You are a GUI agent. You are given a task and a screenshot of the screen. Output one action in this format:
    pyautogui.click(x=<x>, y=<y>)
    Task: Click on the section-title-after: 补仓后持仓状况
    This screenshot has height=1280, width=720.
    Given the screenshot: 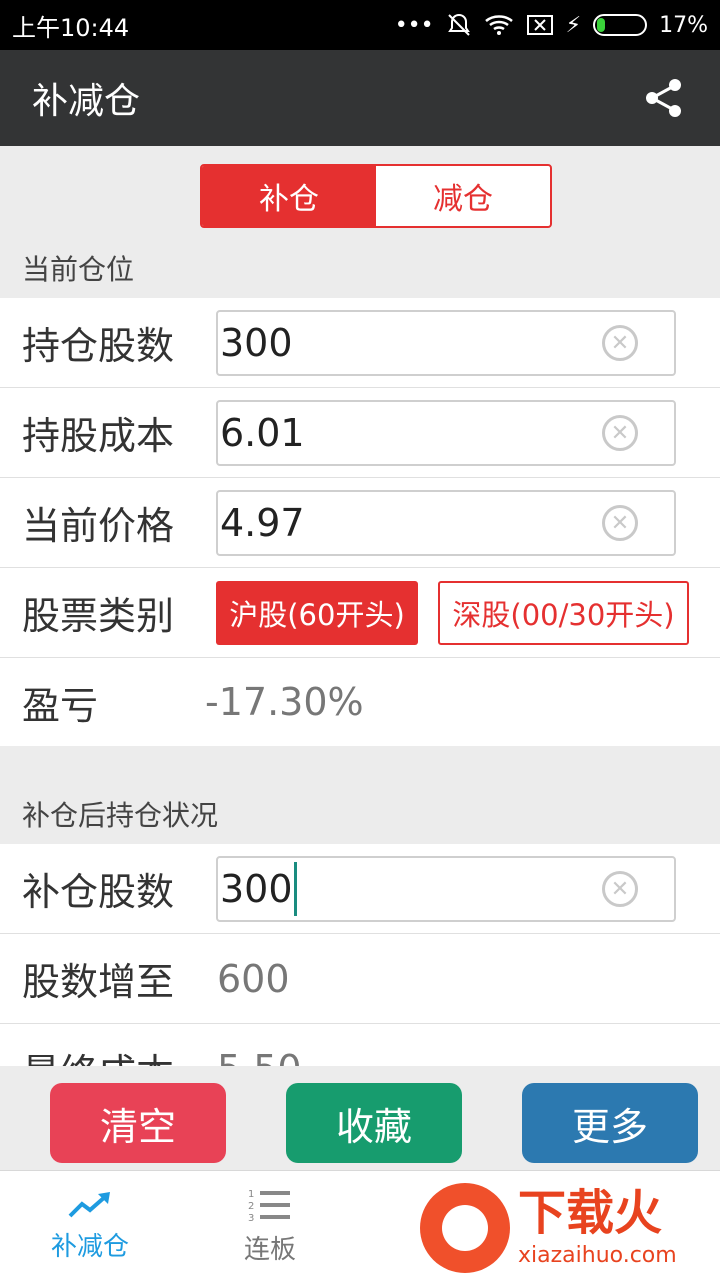 What is the action you would take?
    pyautogui.click(x=120, y=815)
    